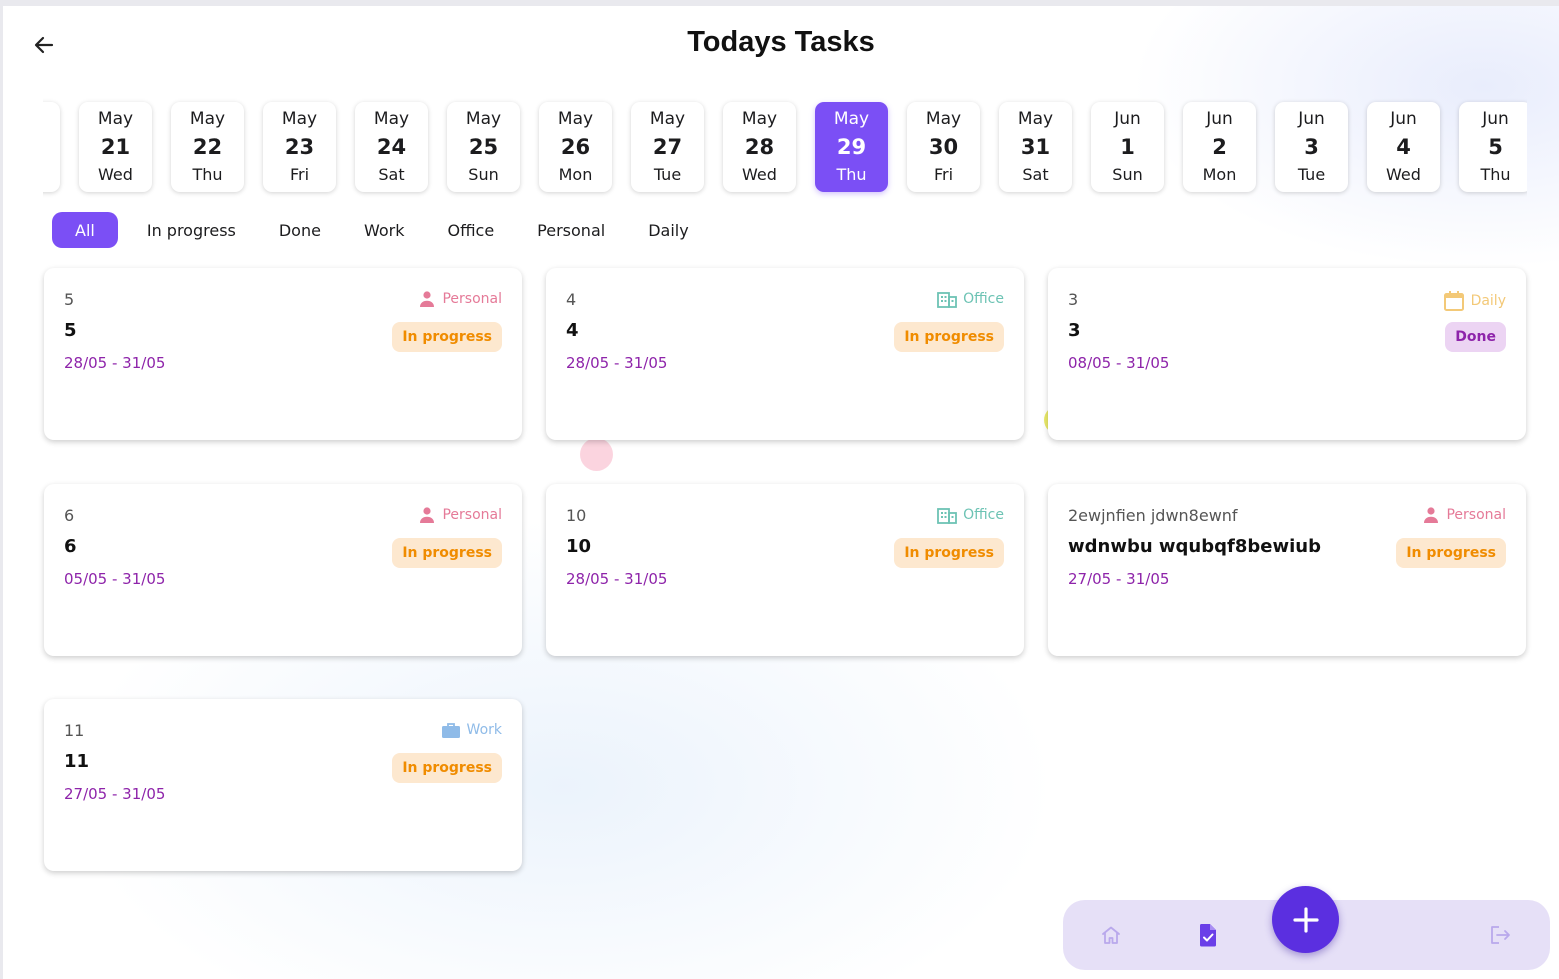  Describe the element at coordinates (1119, 363) in the screenshot. I see `task-date-range: 08/05 - 31/05` at that location.